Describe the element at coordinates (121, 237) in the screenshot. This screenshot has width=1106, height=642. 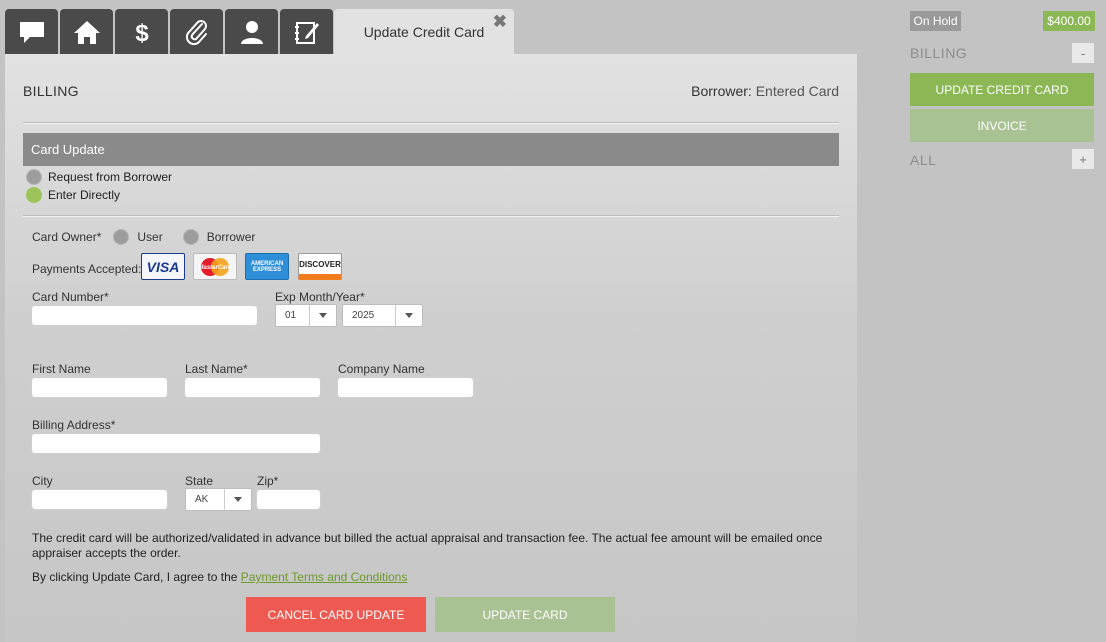
I see `radio-user-icon` at that location.